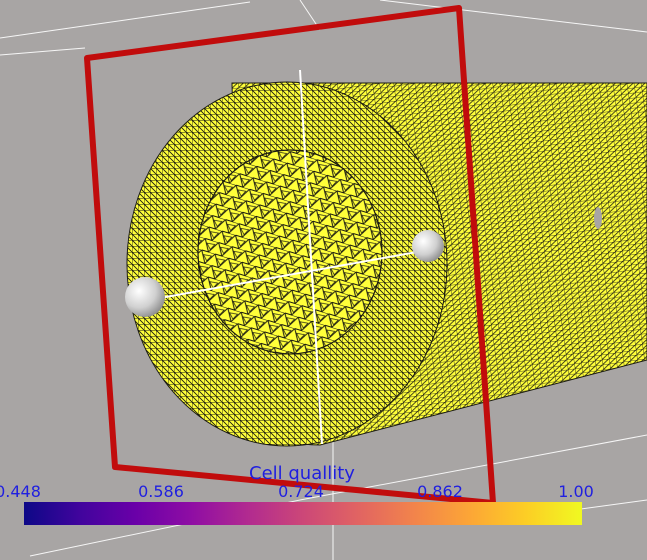  What do you see at coordinates (302, 473) in the screenshot?
I see `colorbar-title: Cell quallity` at bounding box center [302, 473].